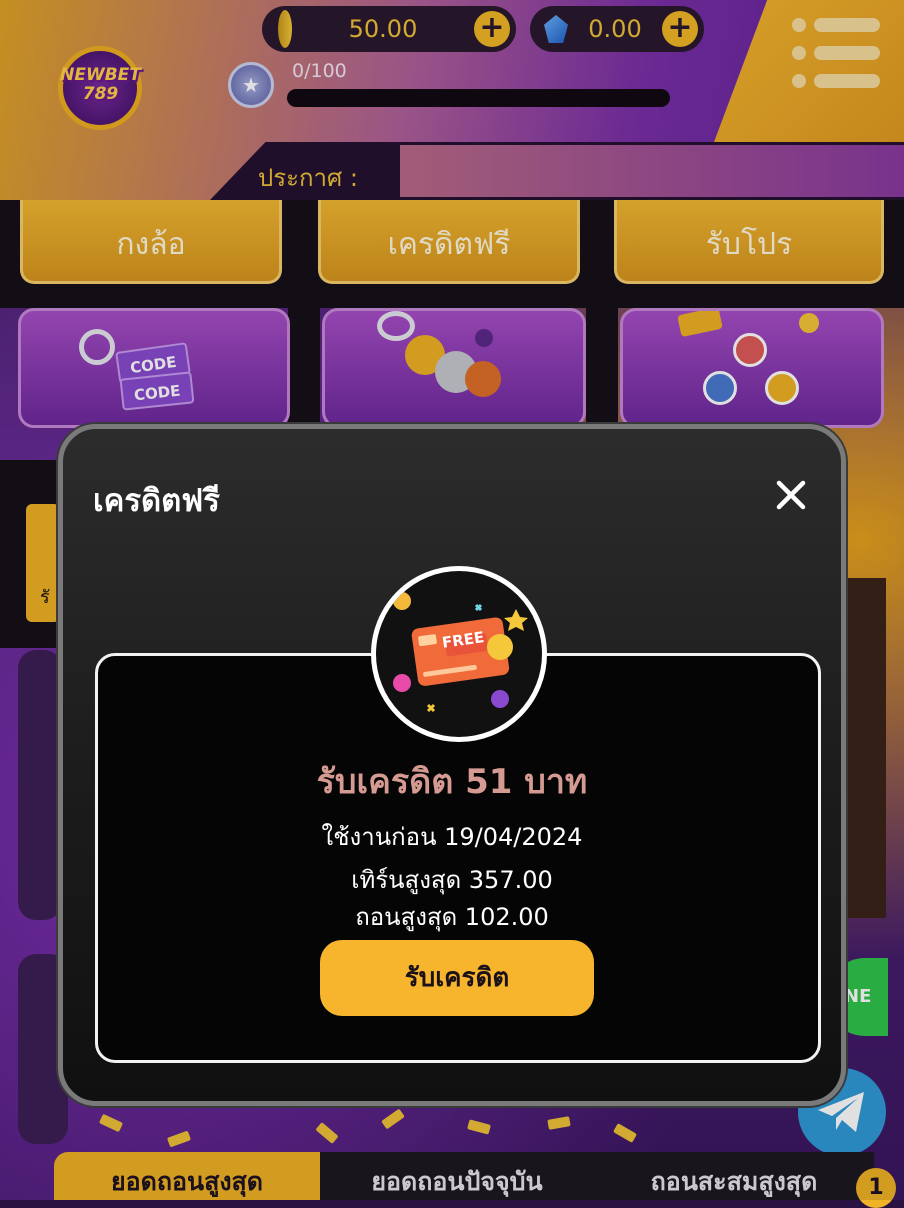 The image size is (904, 1208). I want to click on claim-credit-button: รับเครดิต, so click(457, 978).